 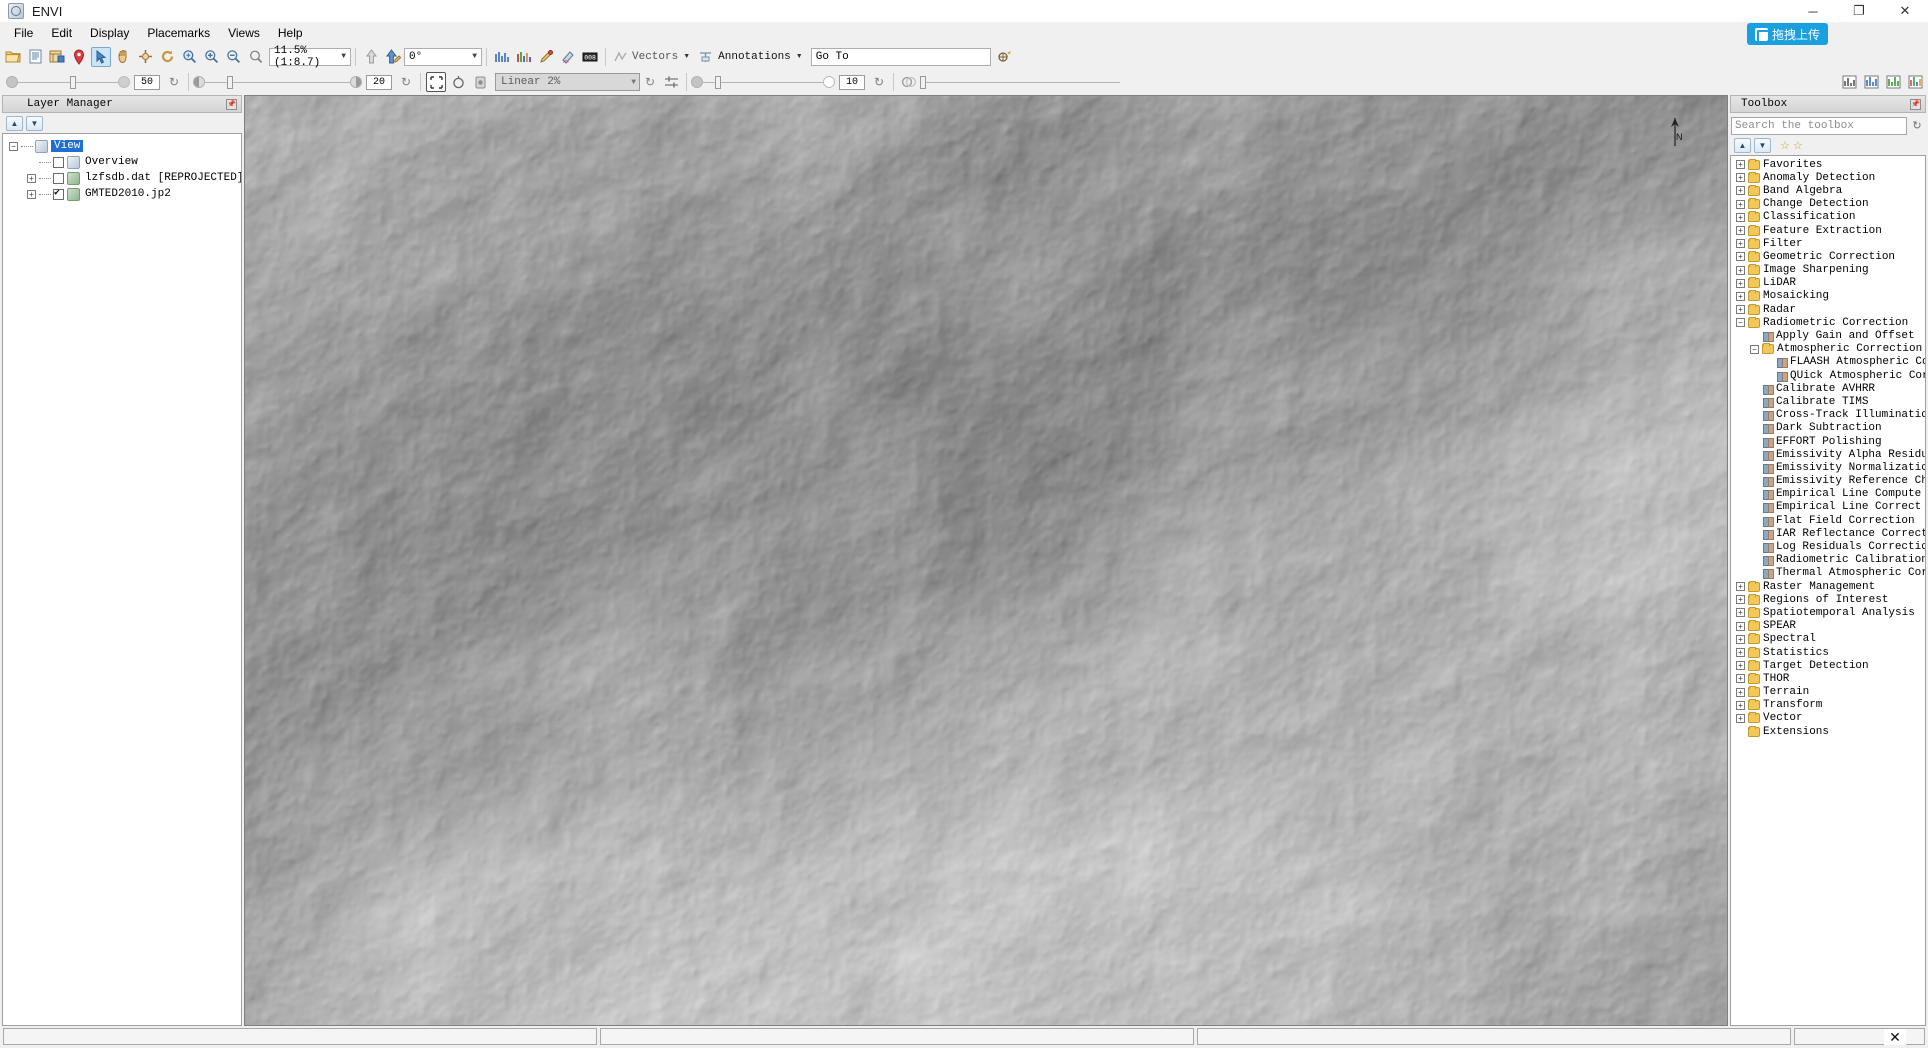 I want to click on toolbox-folder-item: − Atmospheric Correction Modul, so click(x=1828, y=349).